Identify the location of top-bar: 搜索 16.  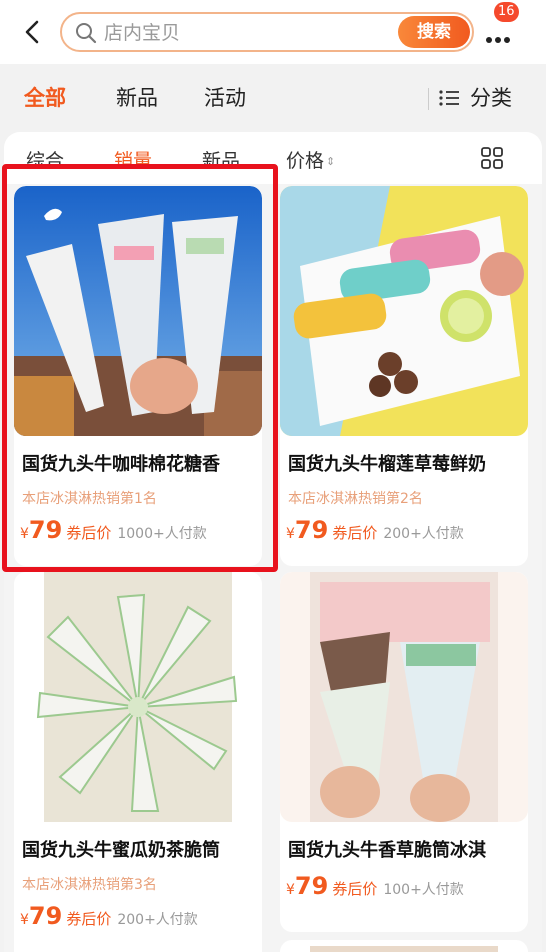
(273, 32).